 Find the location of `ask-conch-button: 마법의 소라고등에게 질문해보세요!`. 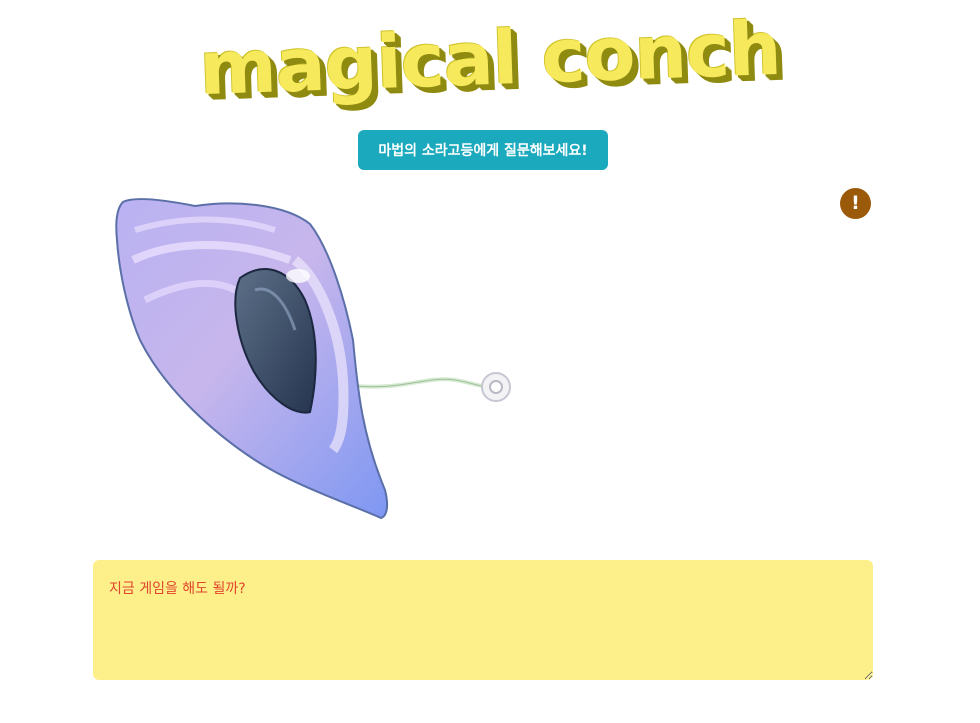

ask-conch-button: 마법의 소라고등에게 질문해보세요! is located at coordinates (483, 150).